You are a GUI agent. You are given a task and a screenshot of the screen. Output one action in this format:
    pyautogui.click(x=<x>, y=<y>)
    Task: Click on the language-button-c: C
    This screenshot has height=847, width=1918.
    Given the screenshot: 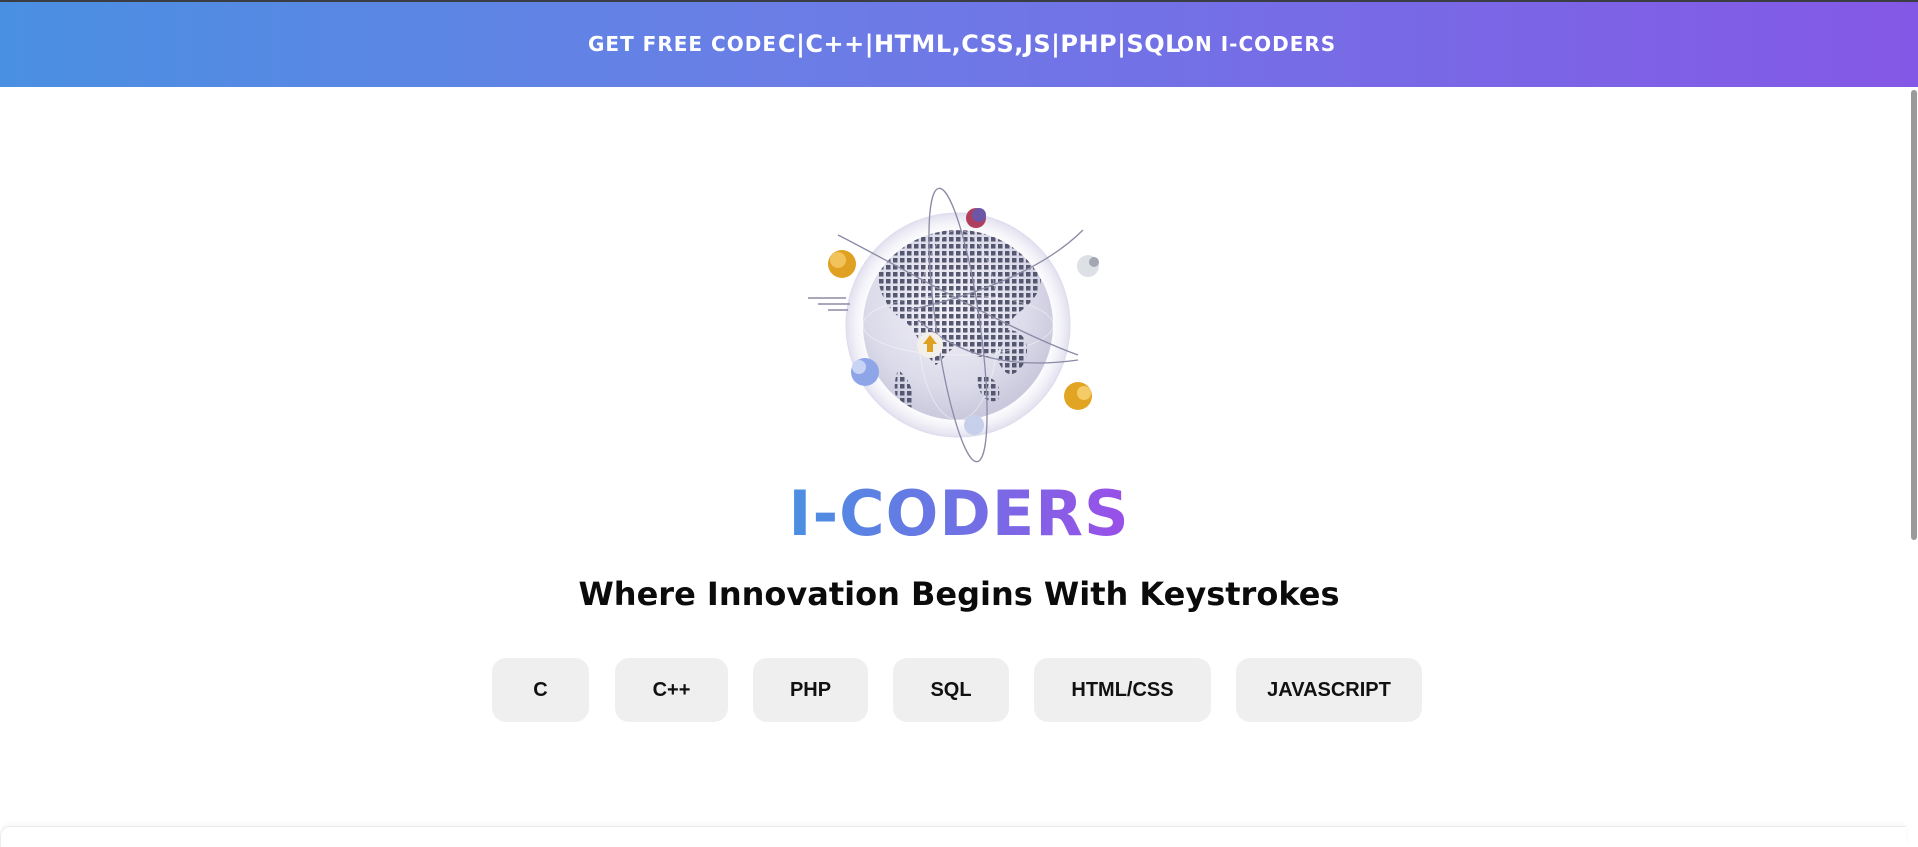 What is the action you would take?
    pyautogui.click(x=540, y=690)
    